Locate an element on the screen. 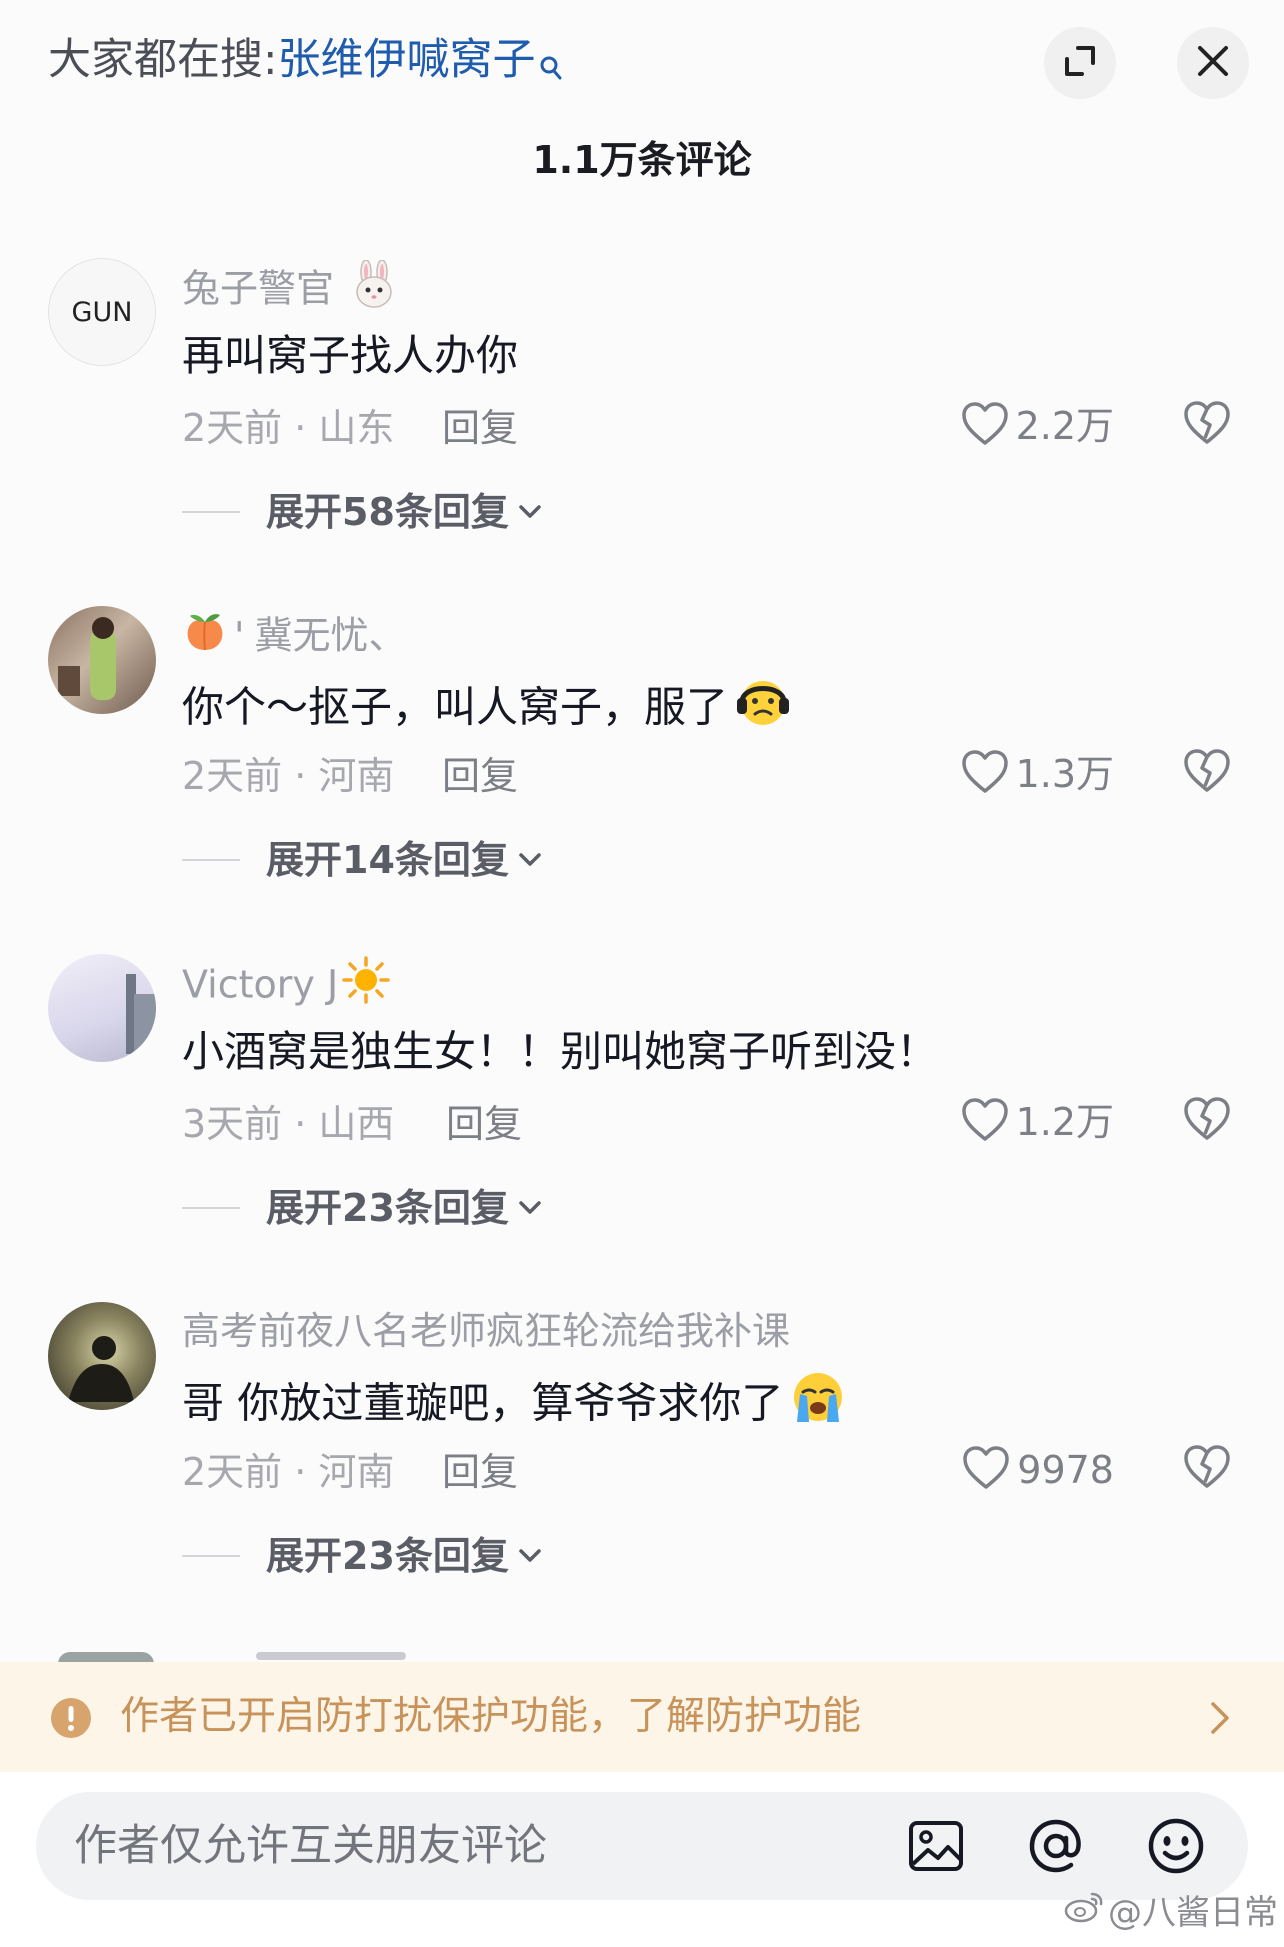  protection-banner: 作者已开启防打扰保护功能，了解防护功能 is located at coordinates (642, 1717).